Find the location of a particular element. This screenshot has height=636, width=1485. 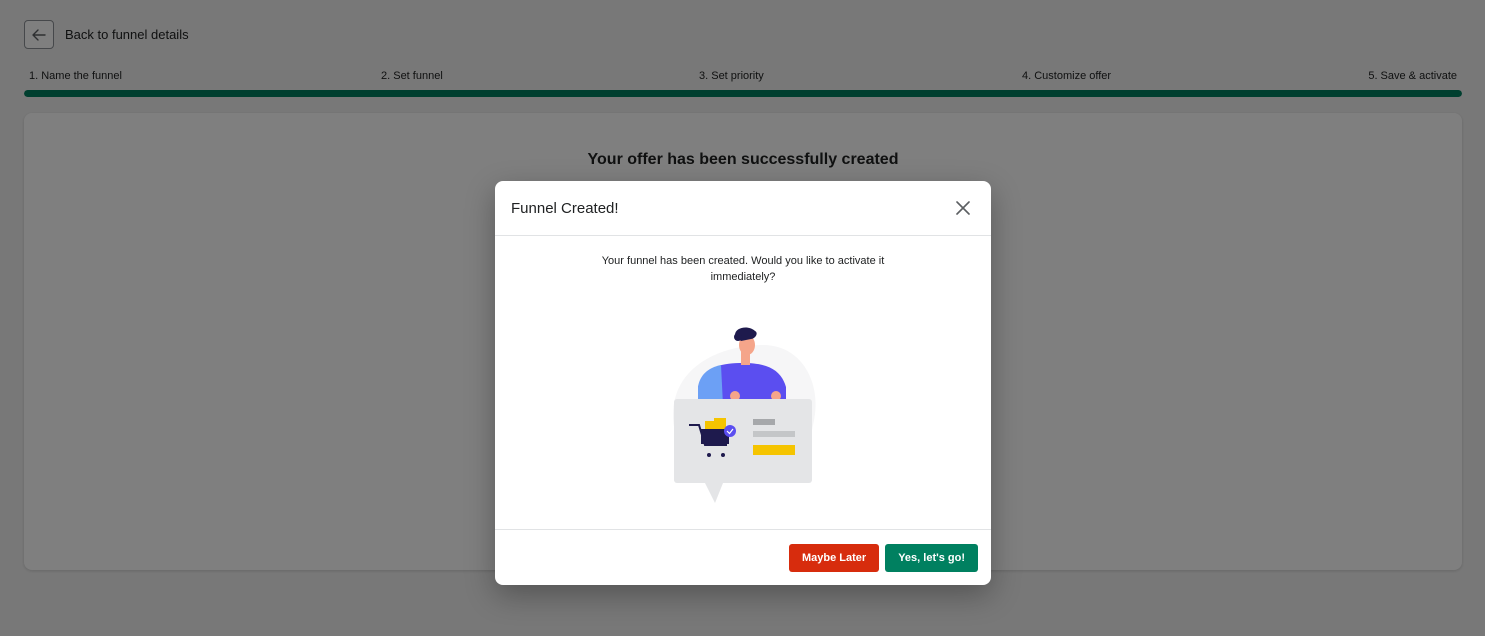

close-button is located at coordinates (963, 208).